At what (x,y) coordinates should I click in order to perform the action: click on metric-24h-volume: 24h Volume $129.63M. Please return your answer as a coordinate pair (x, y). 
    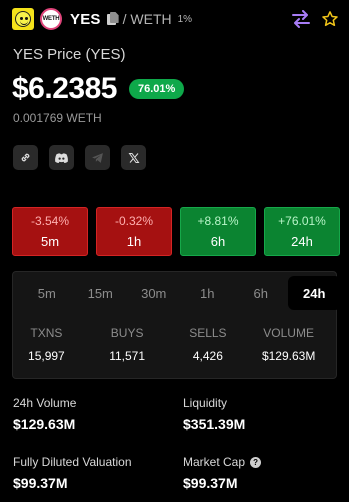
    Looking at the image, I should click on (45, 414).